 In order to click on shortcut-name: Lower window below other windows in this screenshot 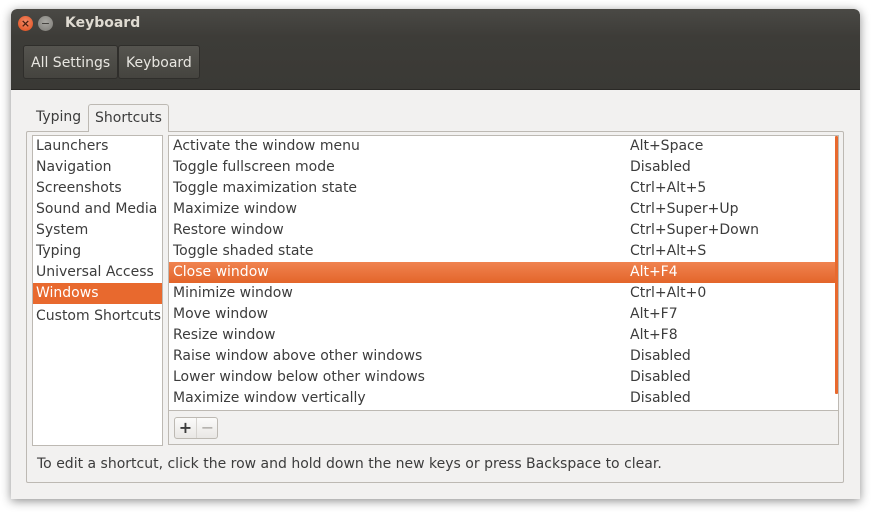, I will do `click(299, 377)`.